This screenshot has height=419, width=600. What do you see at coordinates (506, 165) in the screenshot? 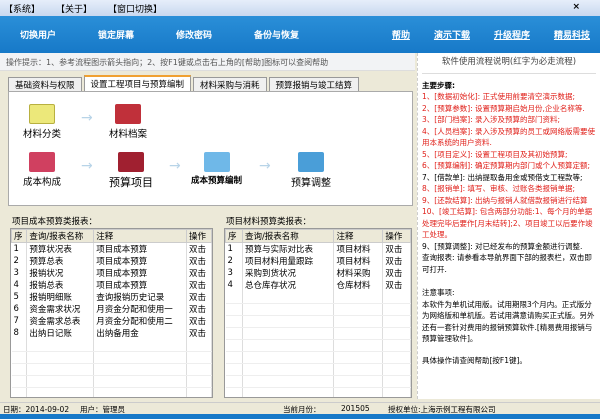
I see `guide-step: 6、[预算编制]: 确定预算期内部门或个人预算定额;` at bounding box center [506, 165].